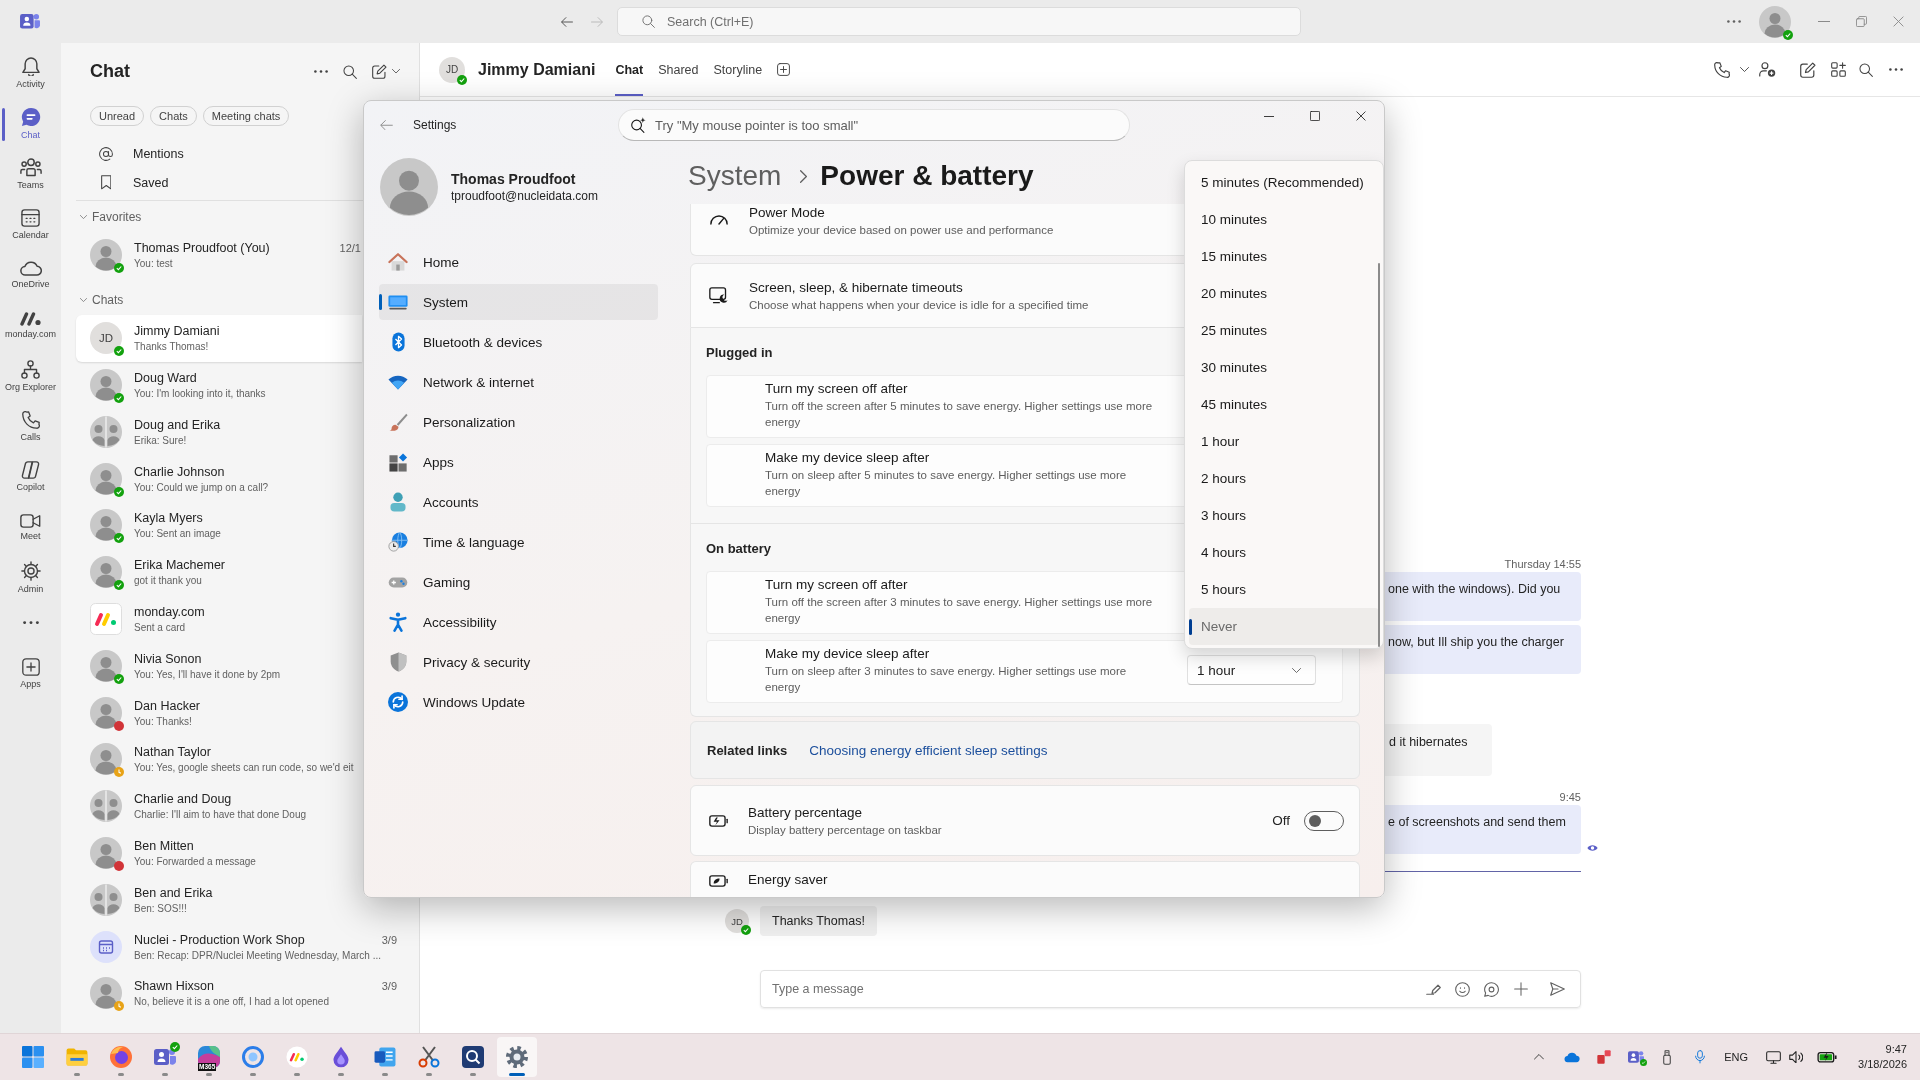  What do you see at coordinates (1379, 455) in the screenshot?
I see `scrollbar` at bounding box center [1379, 455].